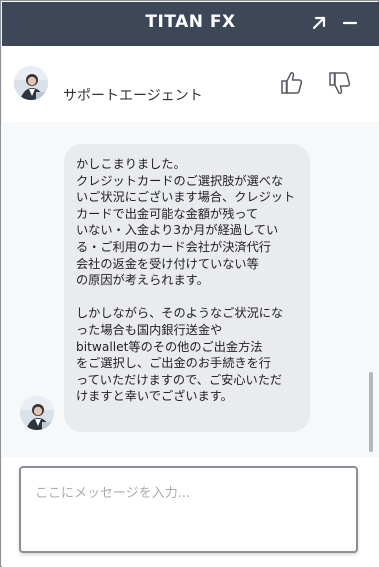 The height and width of the screenshot is (567, 379). Describe the element at coordinates (179, 379) in the screenshot. I see `message-line: っていただけますので、ご安心いただ` at that location.